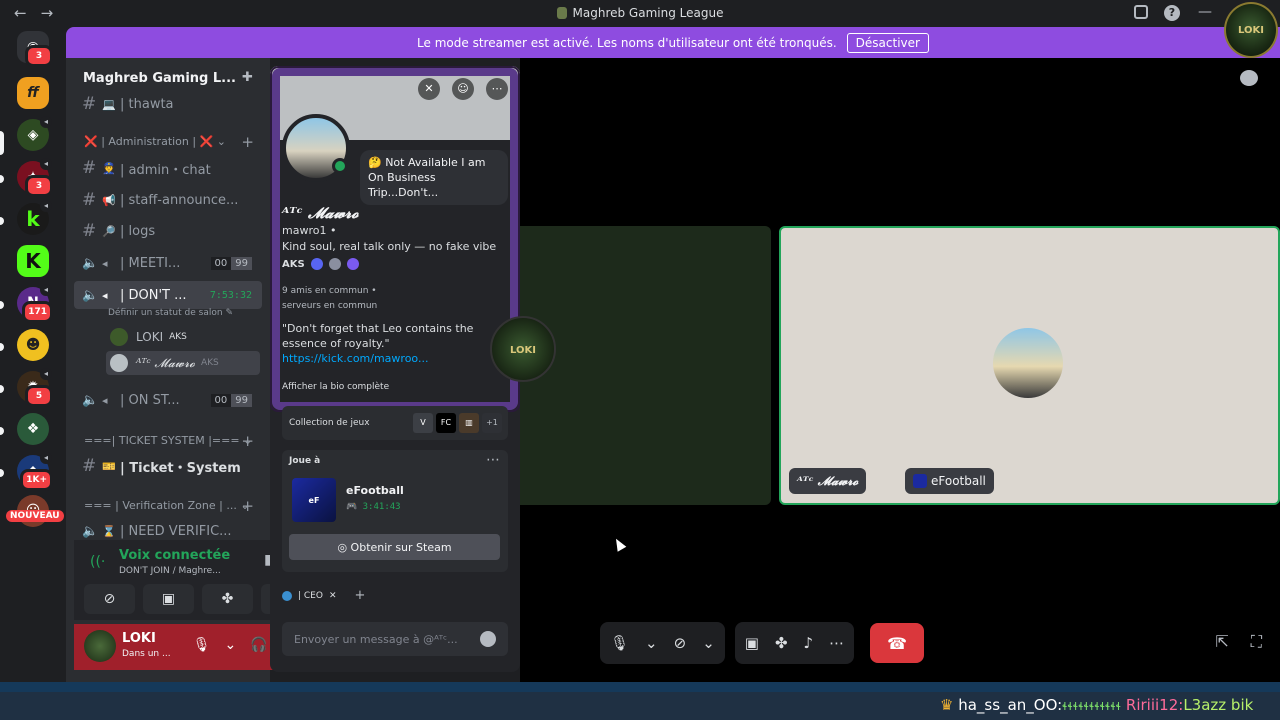 This screenshot has height=720, width=1280. Describe the element at coordinates (168, 400) in the screenshot. I see `channel-on-st: 🔈 ◂ | ON ST... 00 99` at that location.